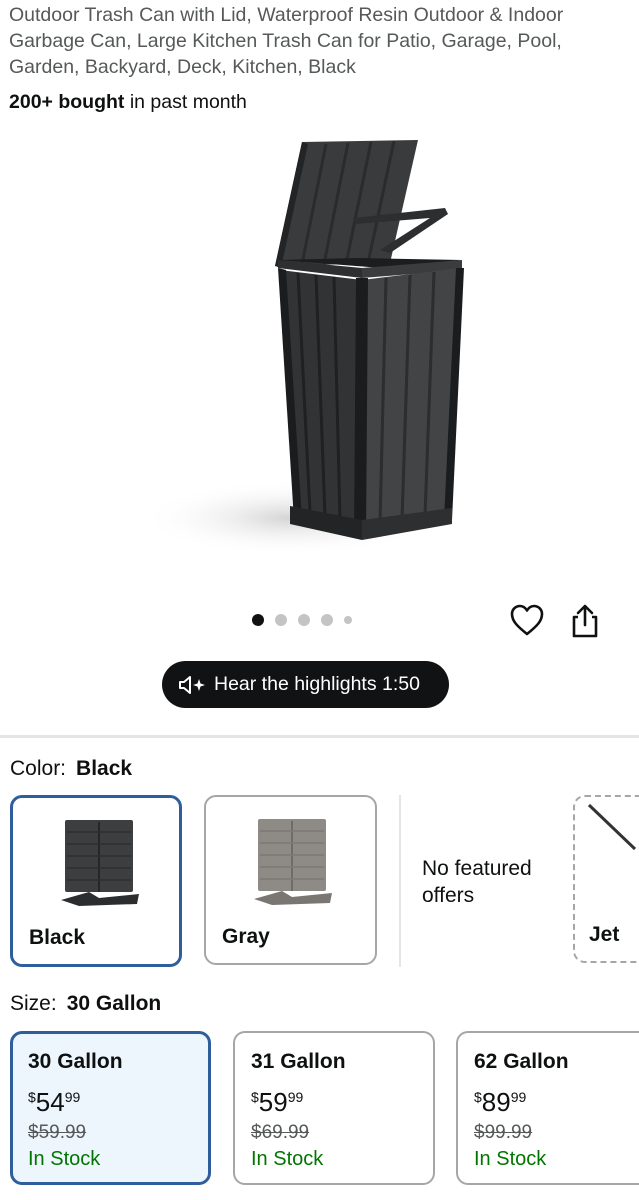  I want to click on size-option-list-price: $69.99, so click(280, 1132).